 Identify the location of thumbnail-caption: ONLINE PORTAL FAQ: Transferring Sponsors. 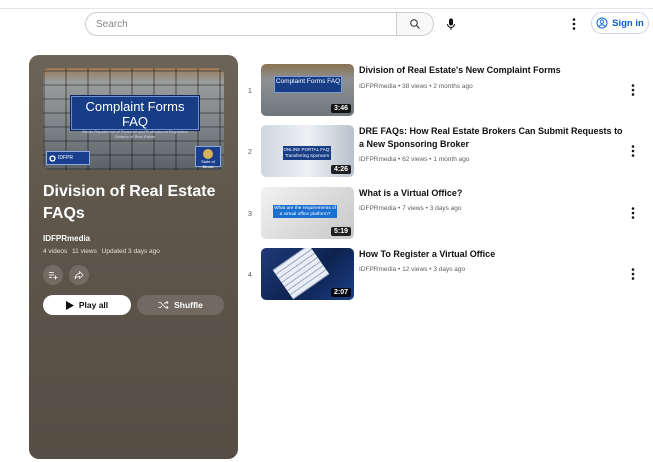
(307, 153).